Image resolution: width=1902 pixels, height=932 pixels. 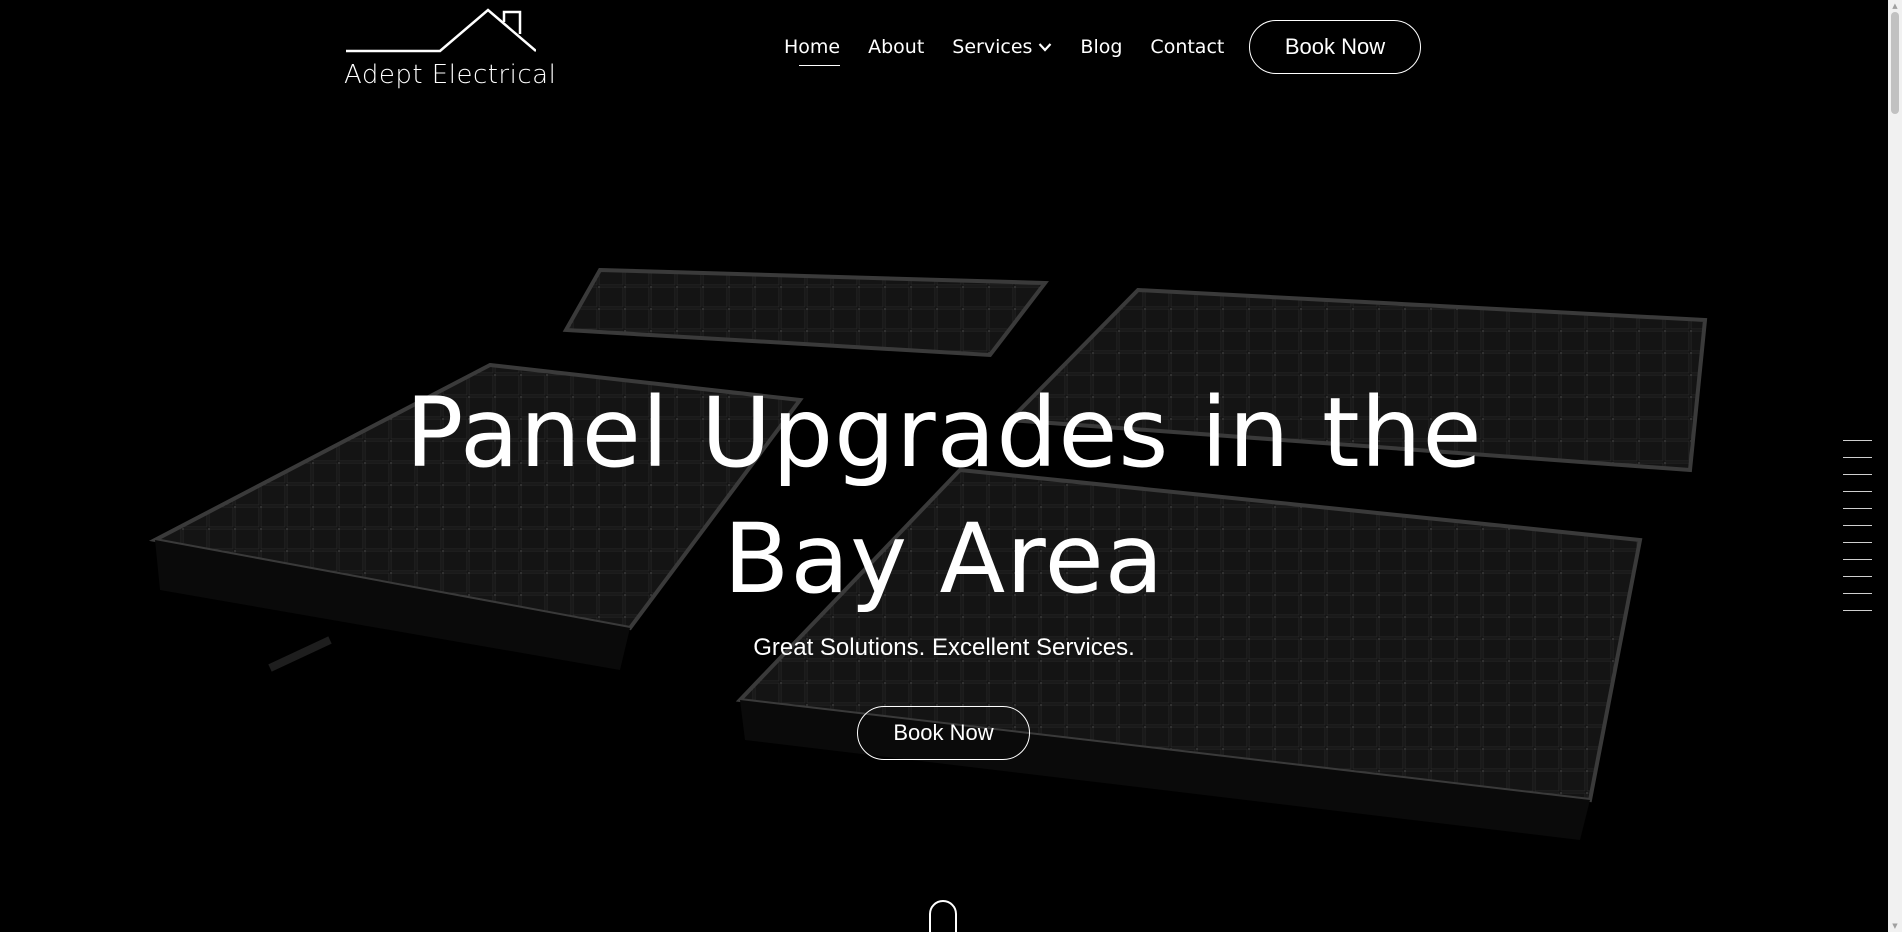 I want to click on nav-item-label: About, so click(x=896, y=47).